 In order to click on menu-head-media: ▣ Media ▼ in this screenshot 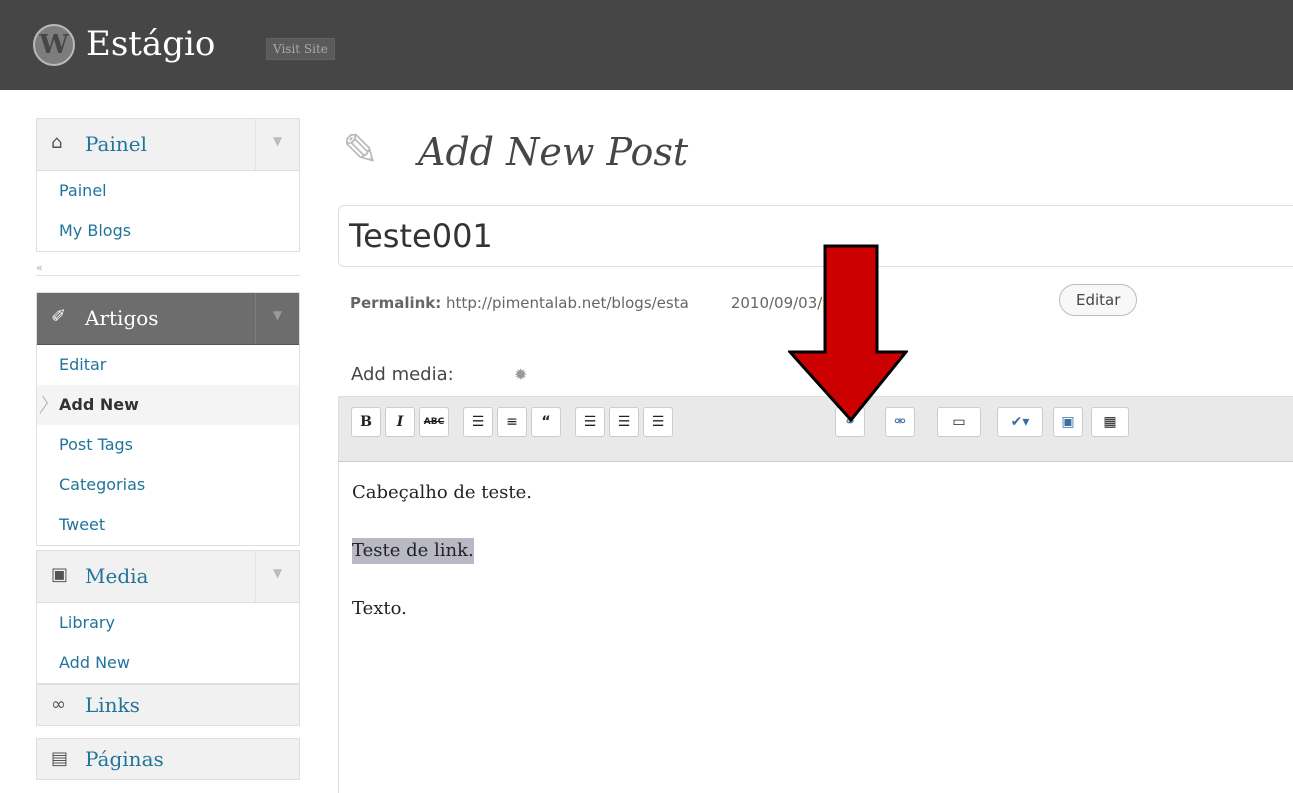, I will do `click(168, 577)`.